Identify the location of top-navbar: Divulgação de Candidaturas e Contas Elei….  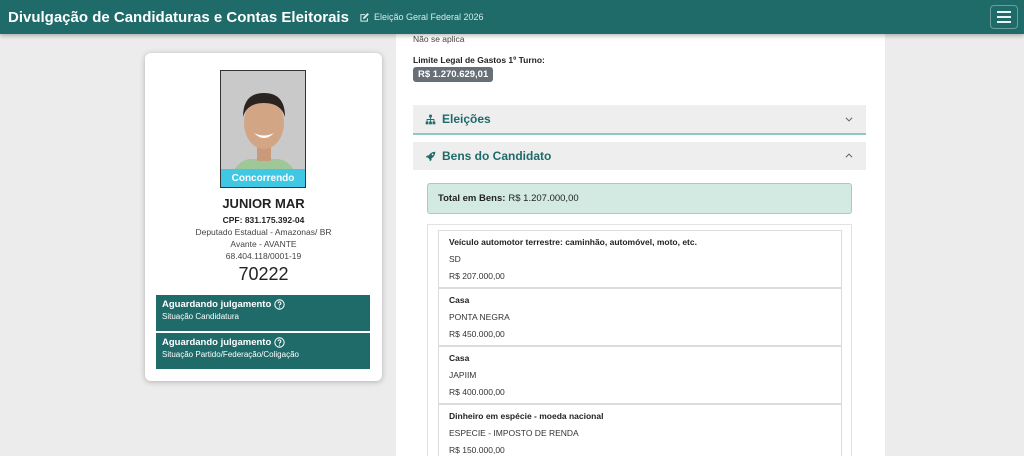
(512, 17).